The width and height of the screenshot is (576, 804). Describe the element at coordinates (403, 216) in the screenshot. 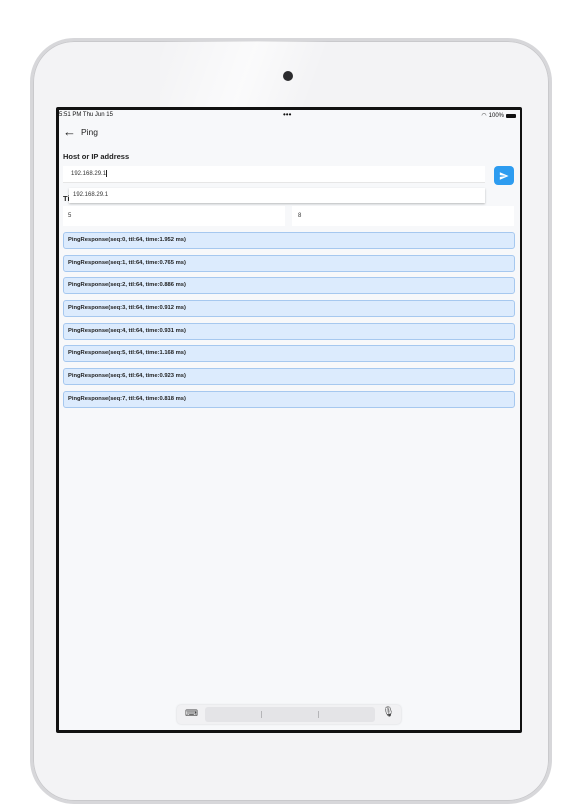

I see `timeout-field: 8` at that location.